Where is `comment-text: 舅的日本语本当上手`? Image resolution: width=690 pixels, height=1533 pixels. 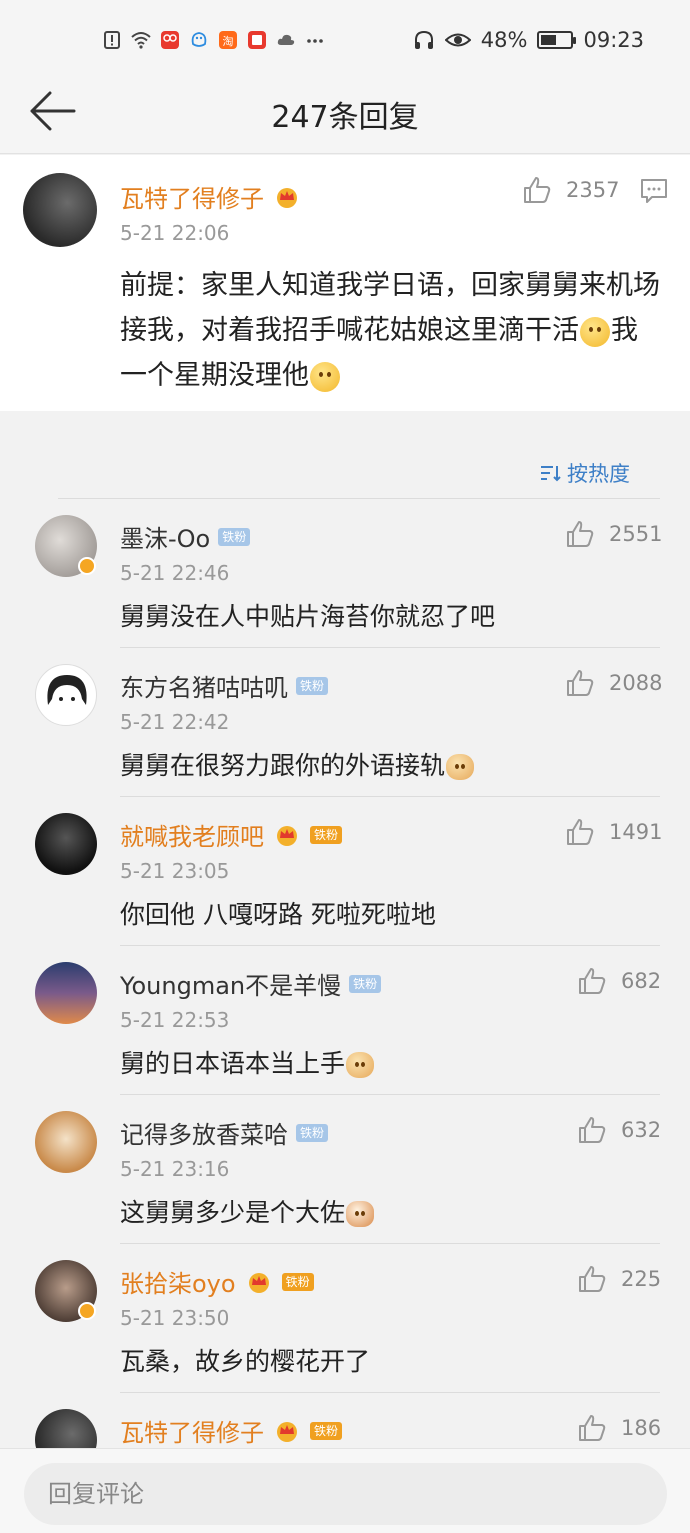
comment-text: 舅的日本语本当上手 is located at coordinates (247, 1062).